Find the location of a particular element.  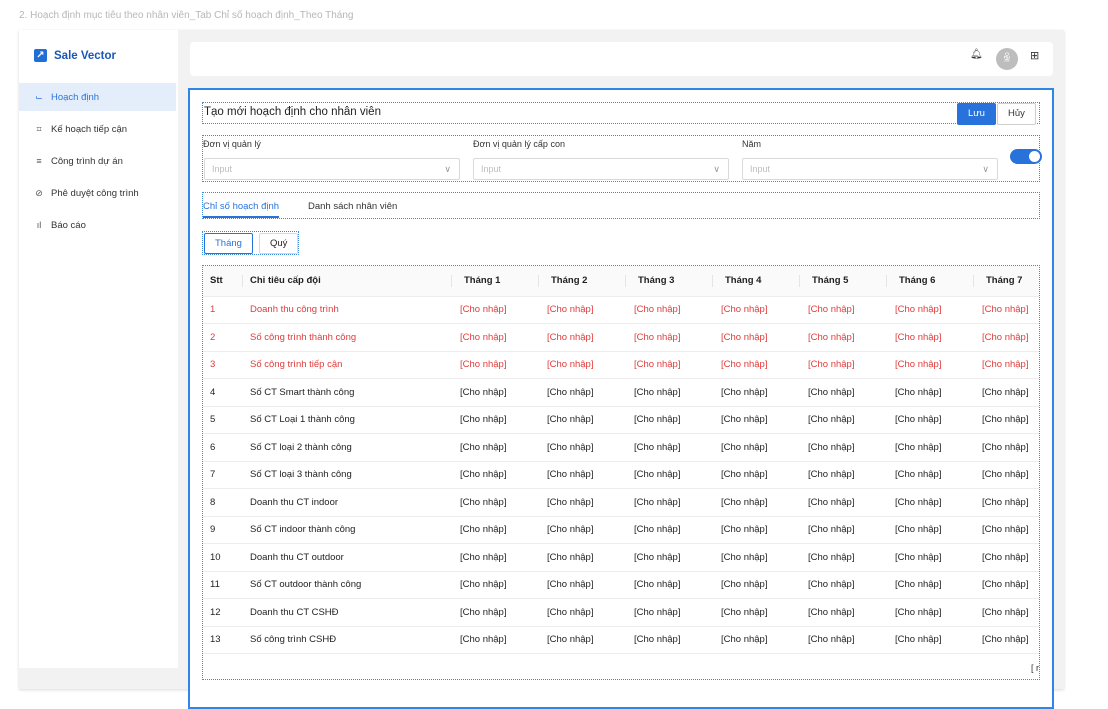

brand: ↗ Sale Vector is located at coordinates (75, 55).